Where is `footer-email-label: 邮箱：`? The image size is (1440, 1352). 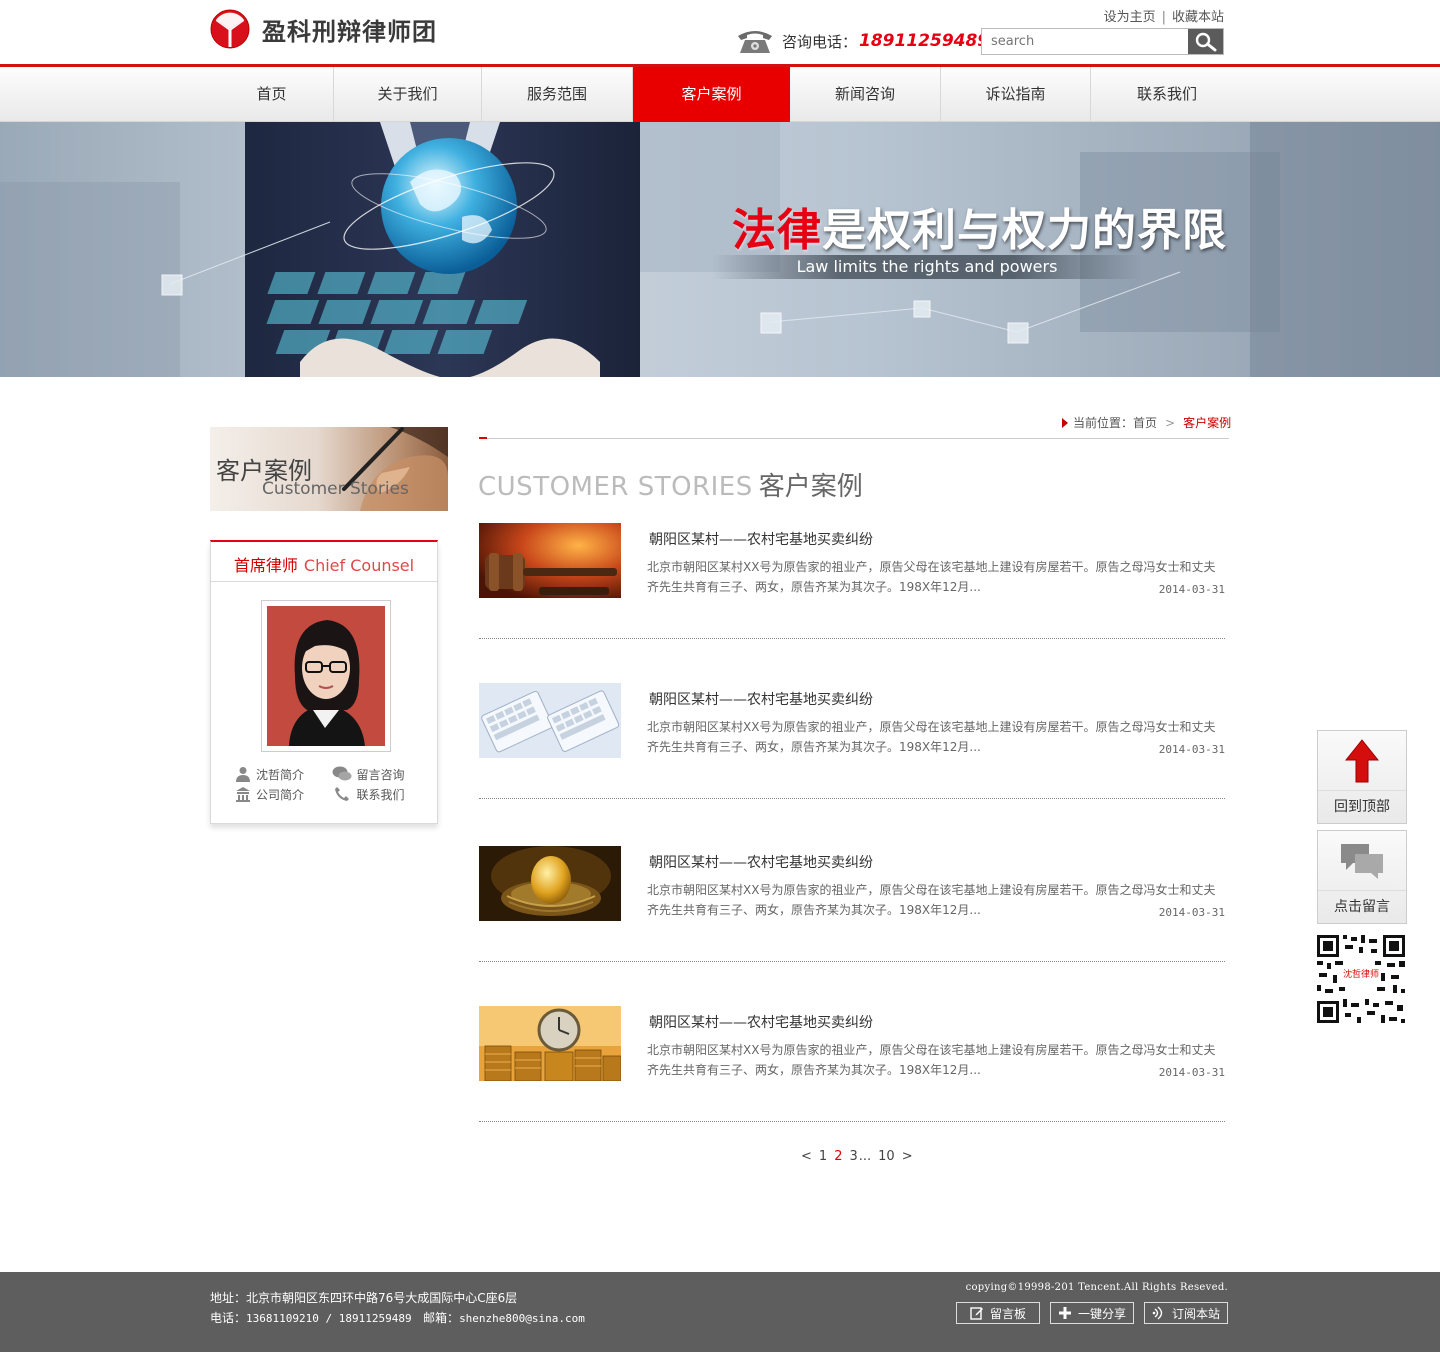
footer-email-label: 邮箱： is located at coordinates (441, 1318).